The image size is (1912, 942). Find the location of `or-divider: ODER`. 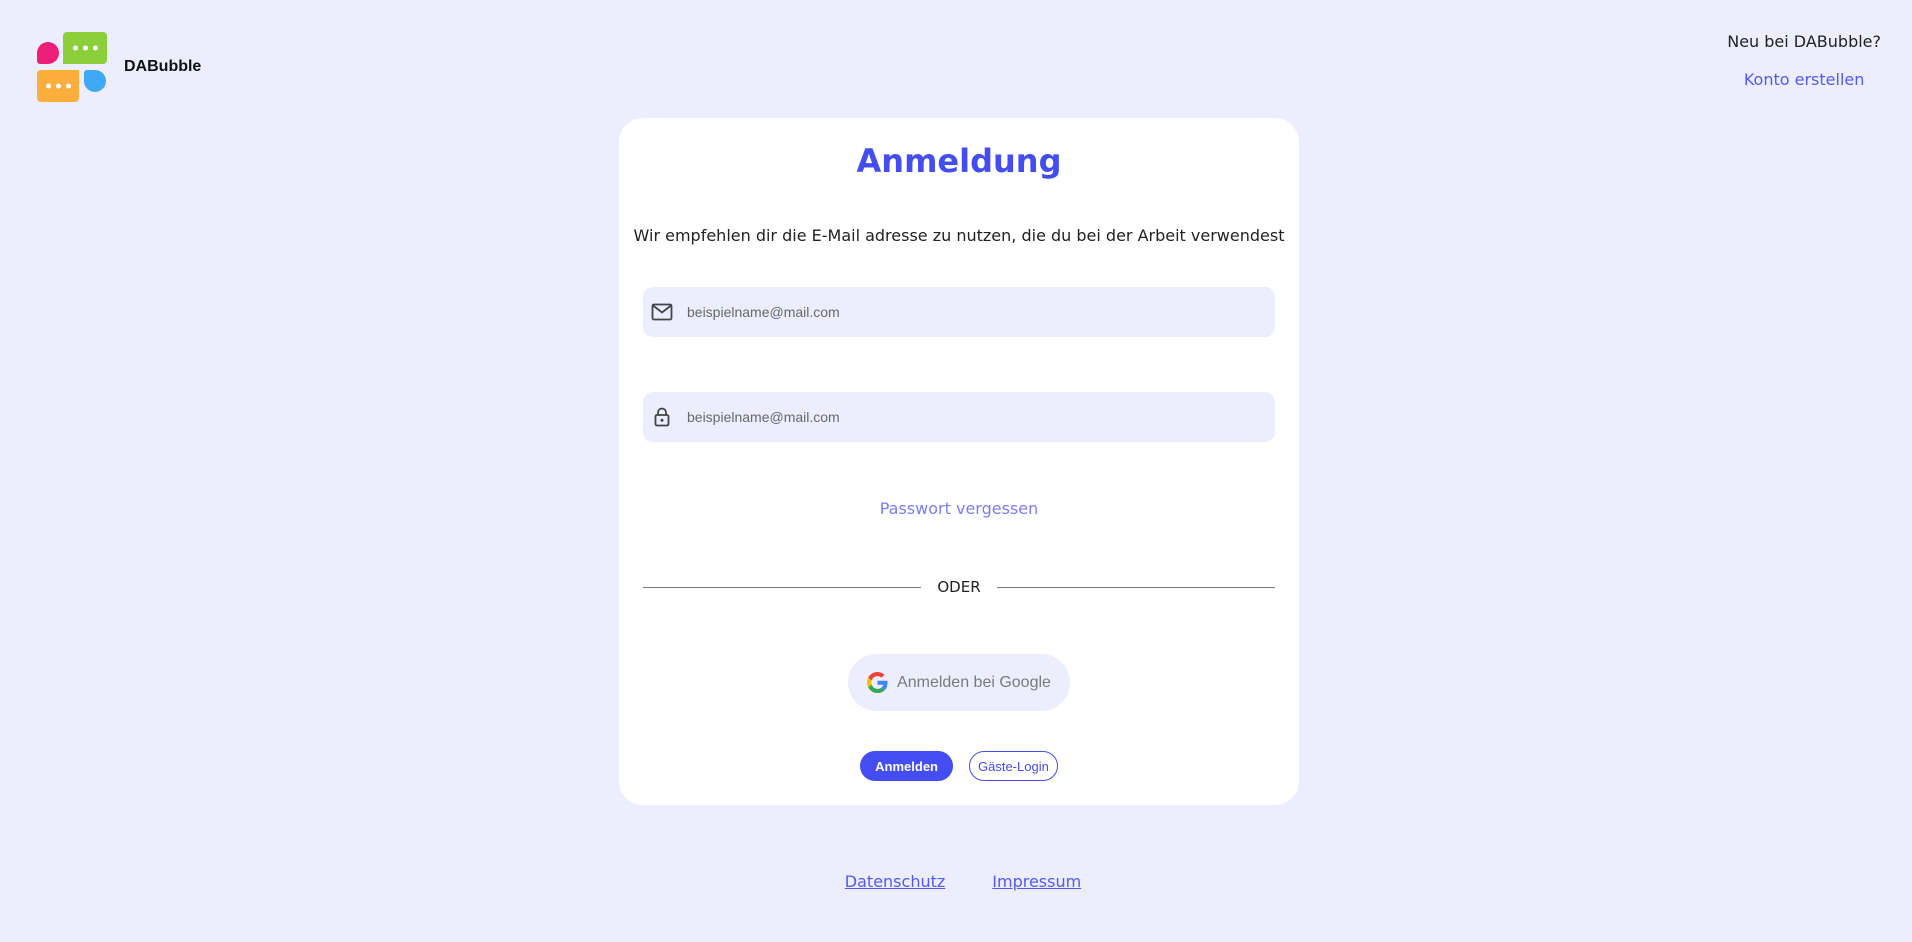

or-divider: ODER is located at coordinates (959, 587).